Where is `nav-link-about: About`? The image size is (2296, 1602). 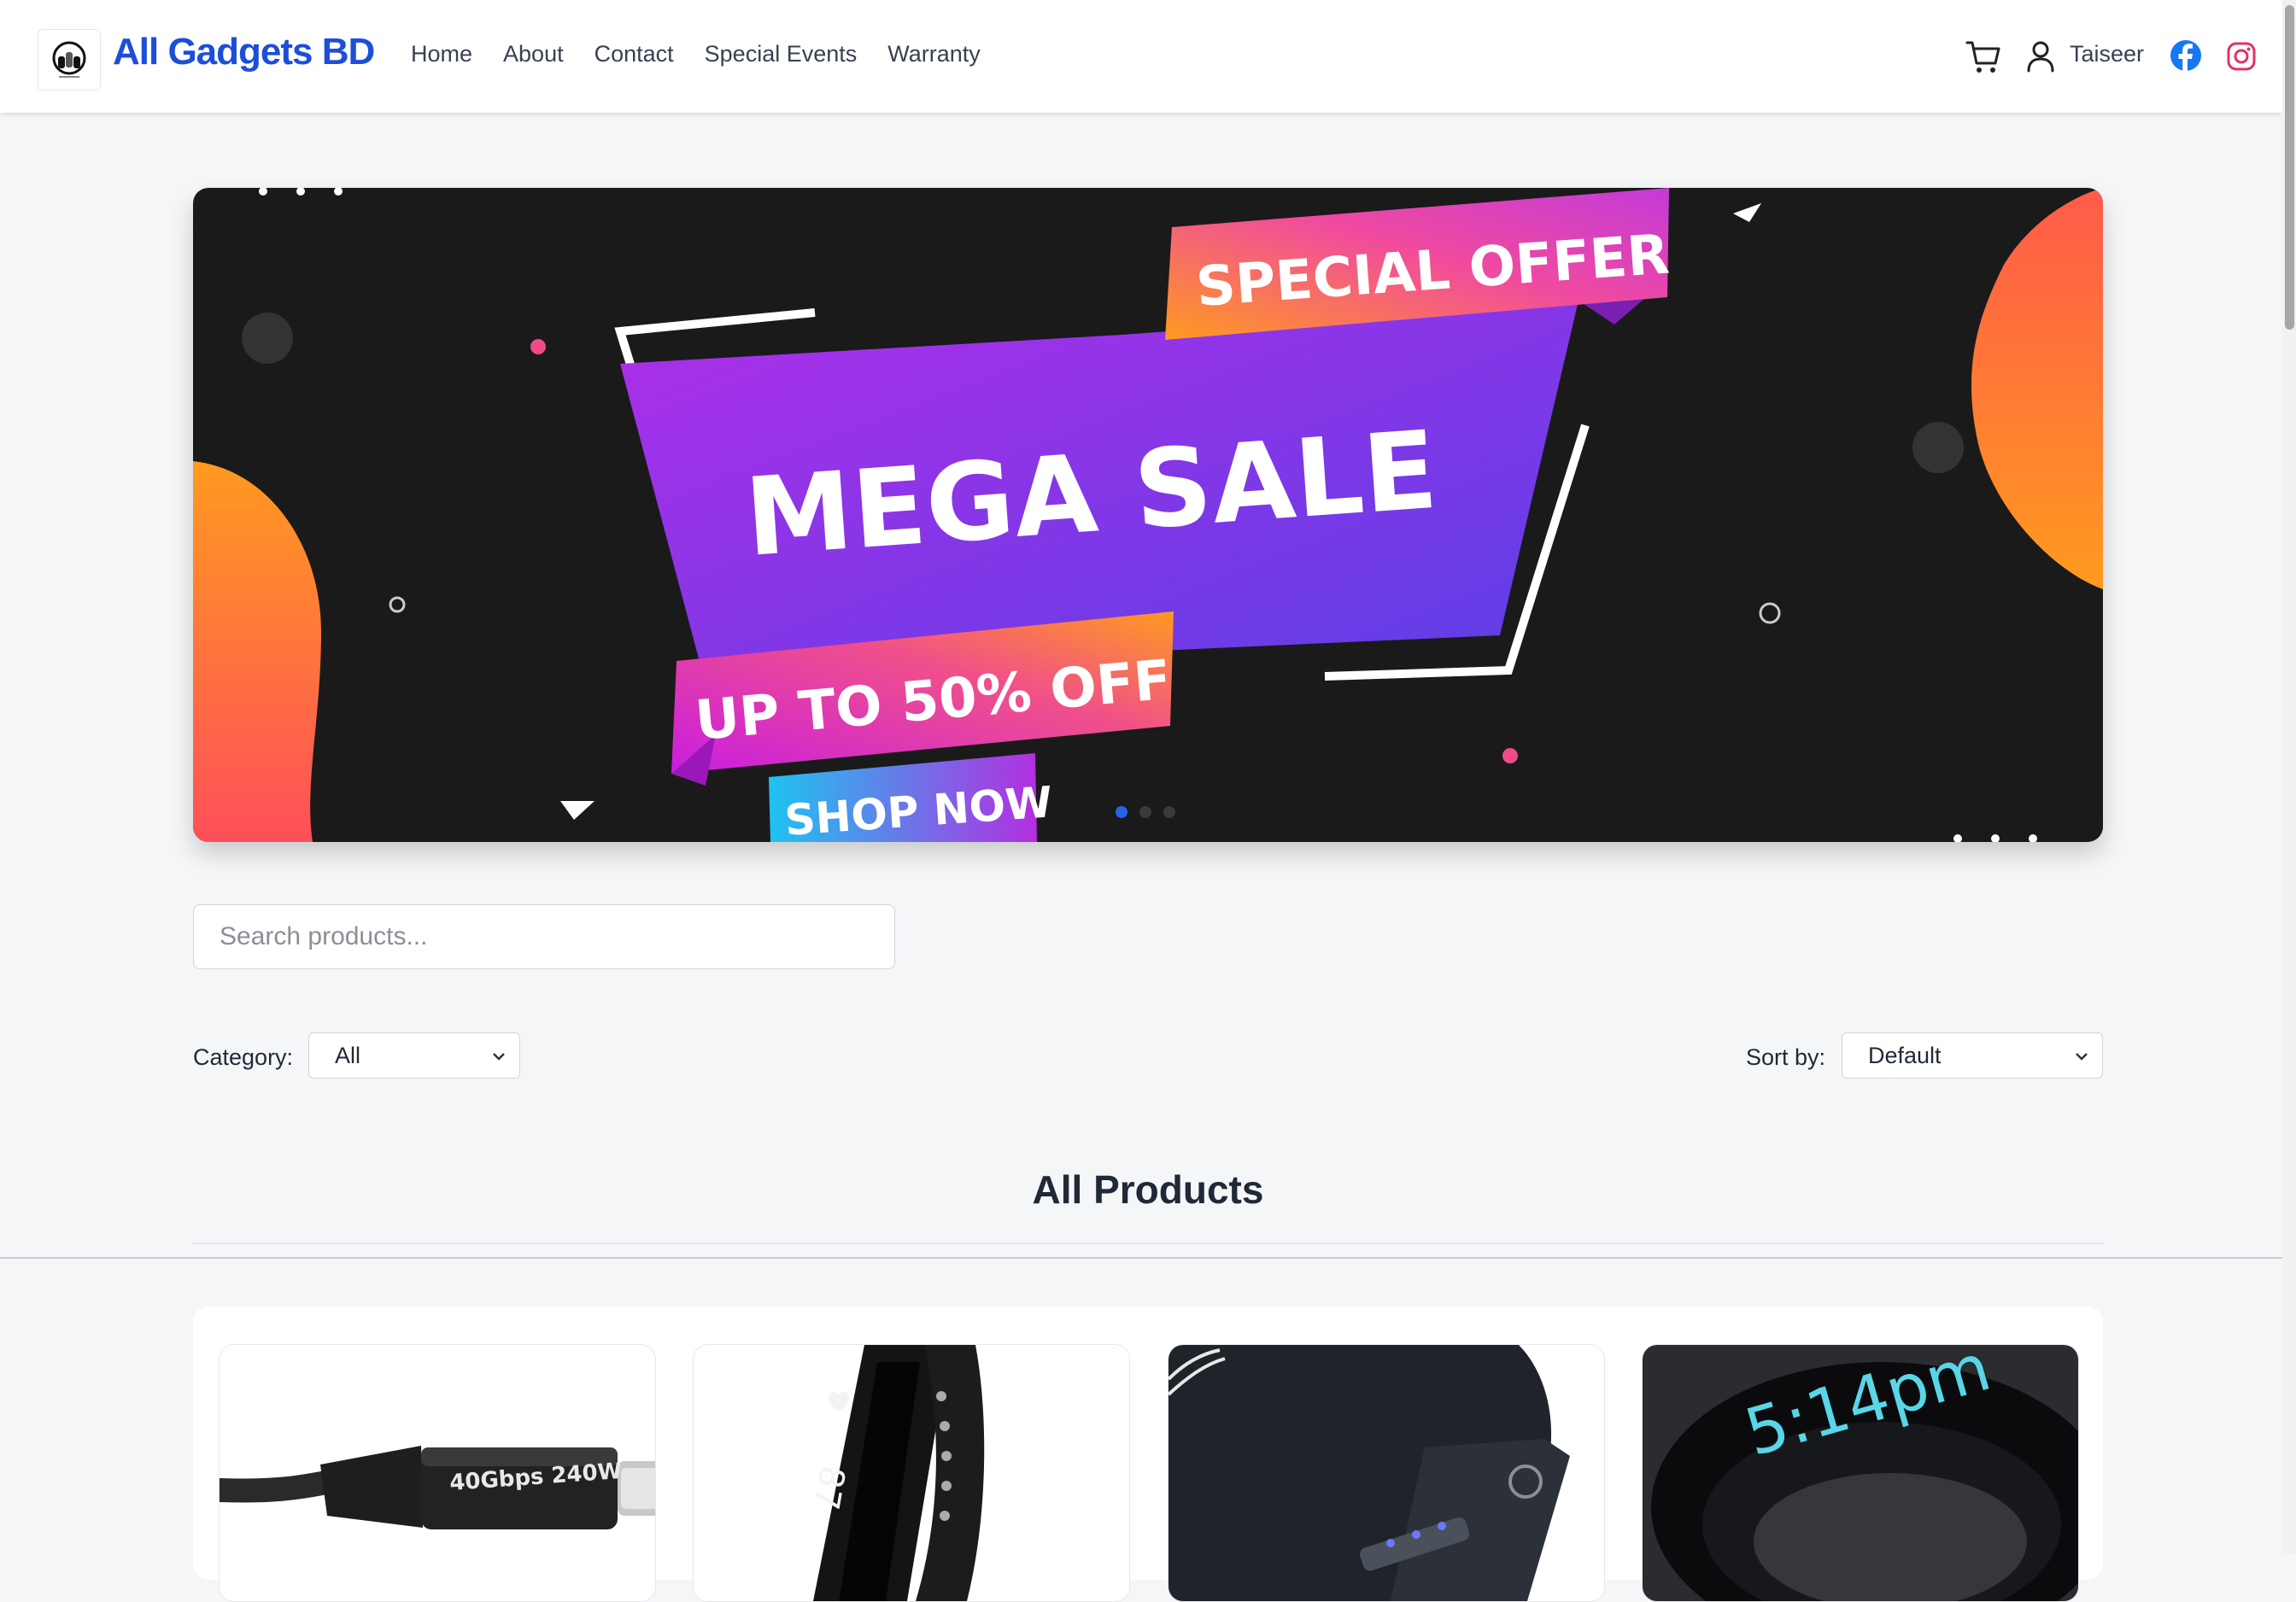
nav-link-about: About is located at coordinates (533, 54).